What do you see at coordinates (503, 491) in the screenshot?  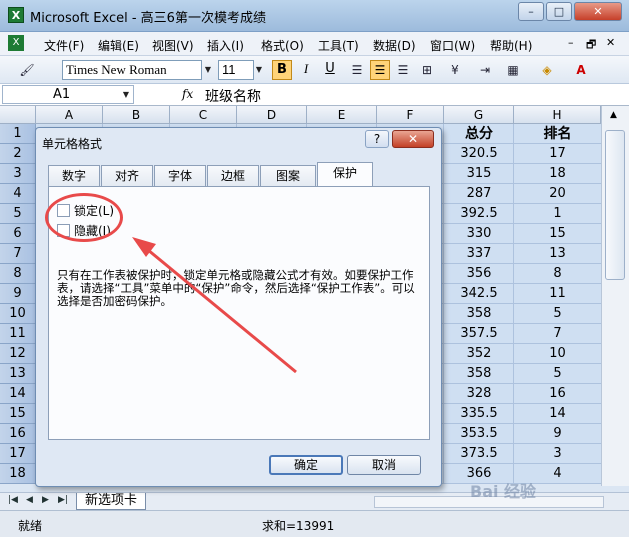 I see `watermark: Bai 经验` at bounding box center [503, 491].